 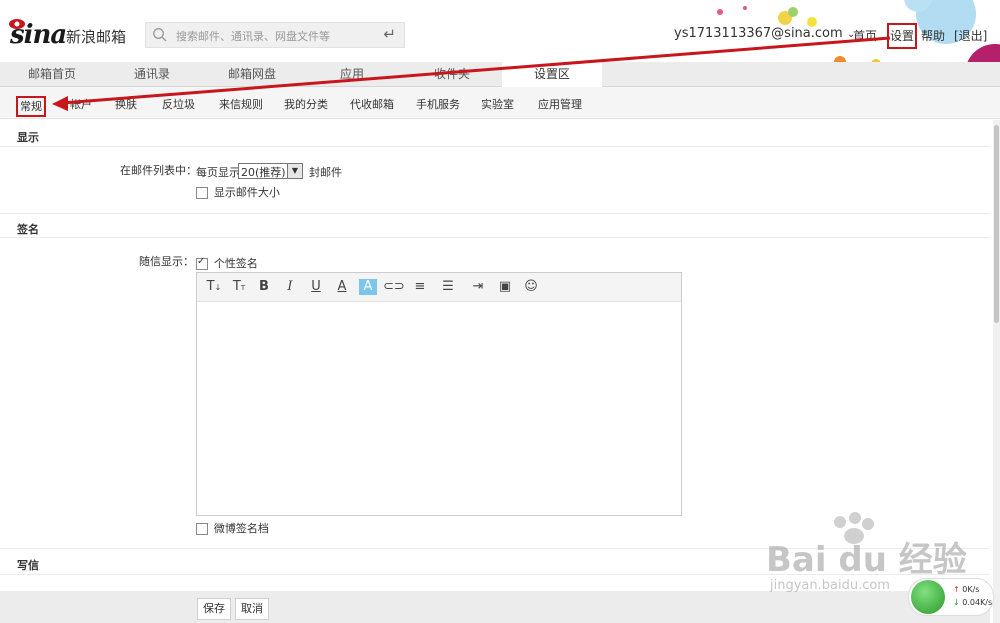 I want to click on subtab-mobile: 手机服务, so click(x=438, y=104).